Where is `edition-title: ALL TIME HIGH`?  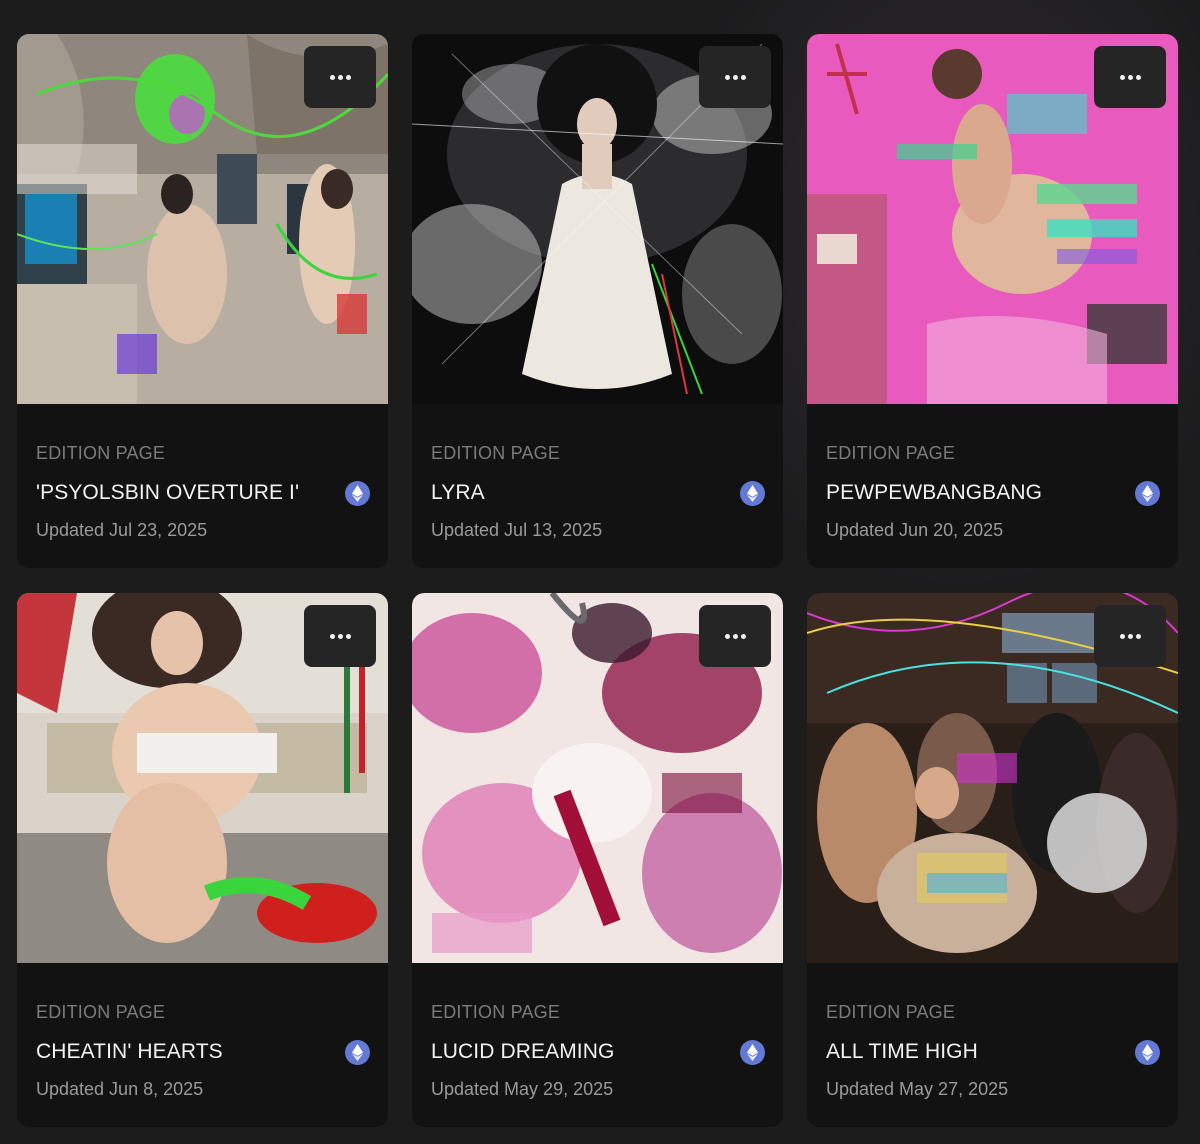
edition-title: ALL TIME HIGH is located at coordinates (902, 1052).